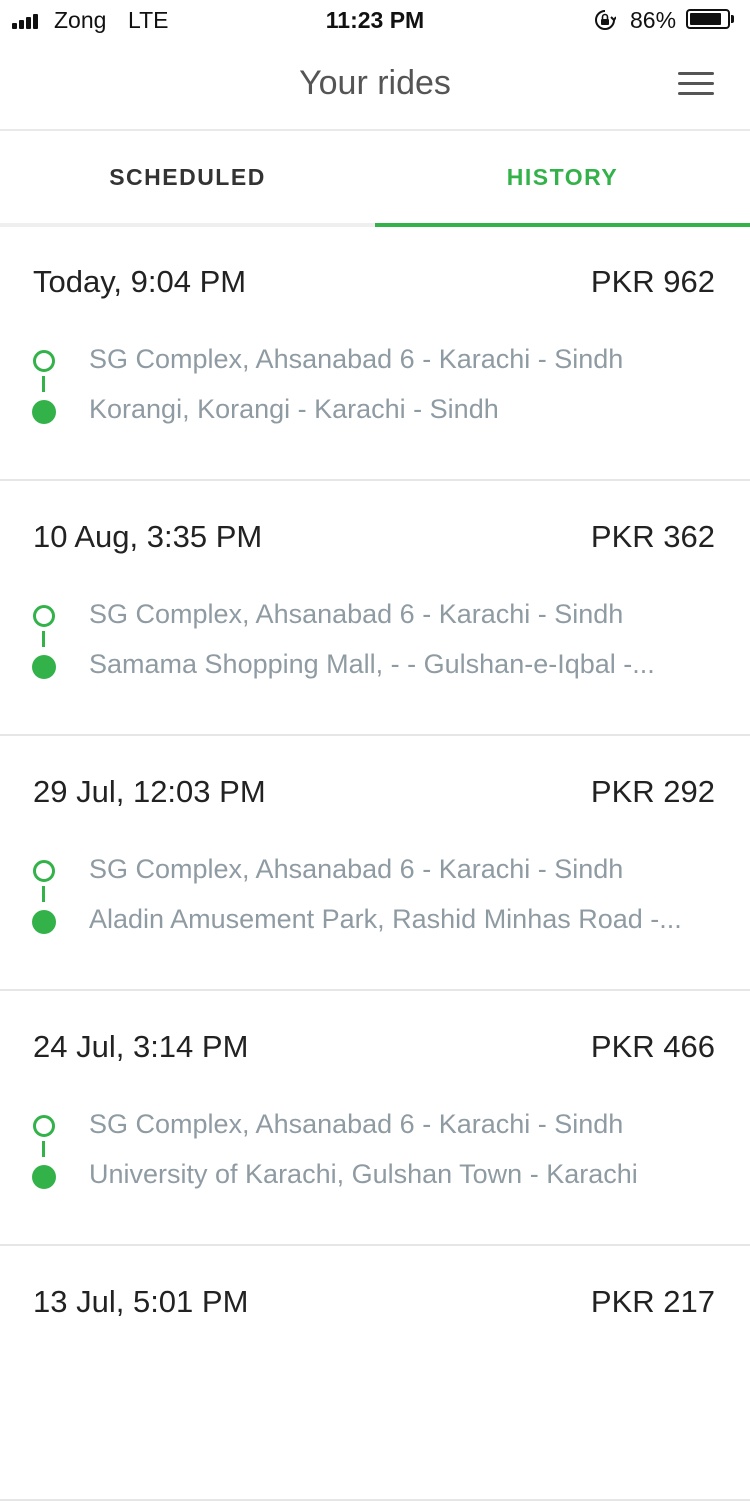 The image size is (750, 1501). Describe the element at coordinates (187, 177) in the screenshot. I see `tab-scheduled: SCHEDULED` at that location.